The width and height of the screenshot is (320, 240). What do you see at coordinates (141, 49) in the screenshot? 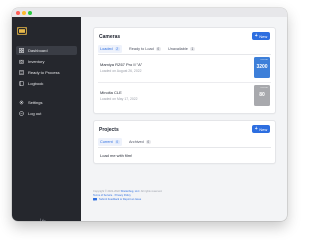
I see `tab-label: Ready to Load` at bounding box center [141, 49].